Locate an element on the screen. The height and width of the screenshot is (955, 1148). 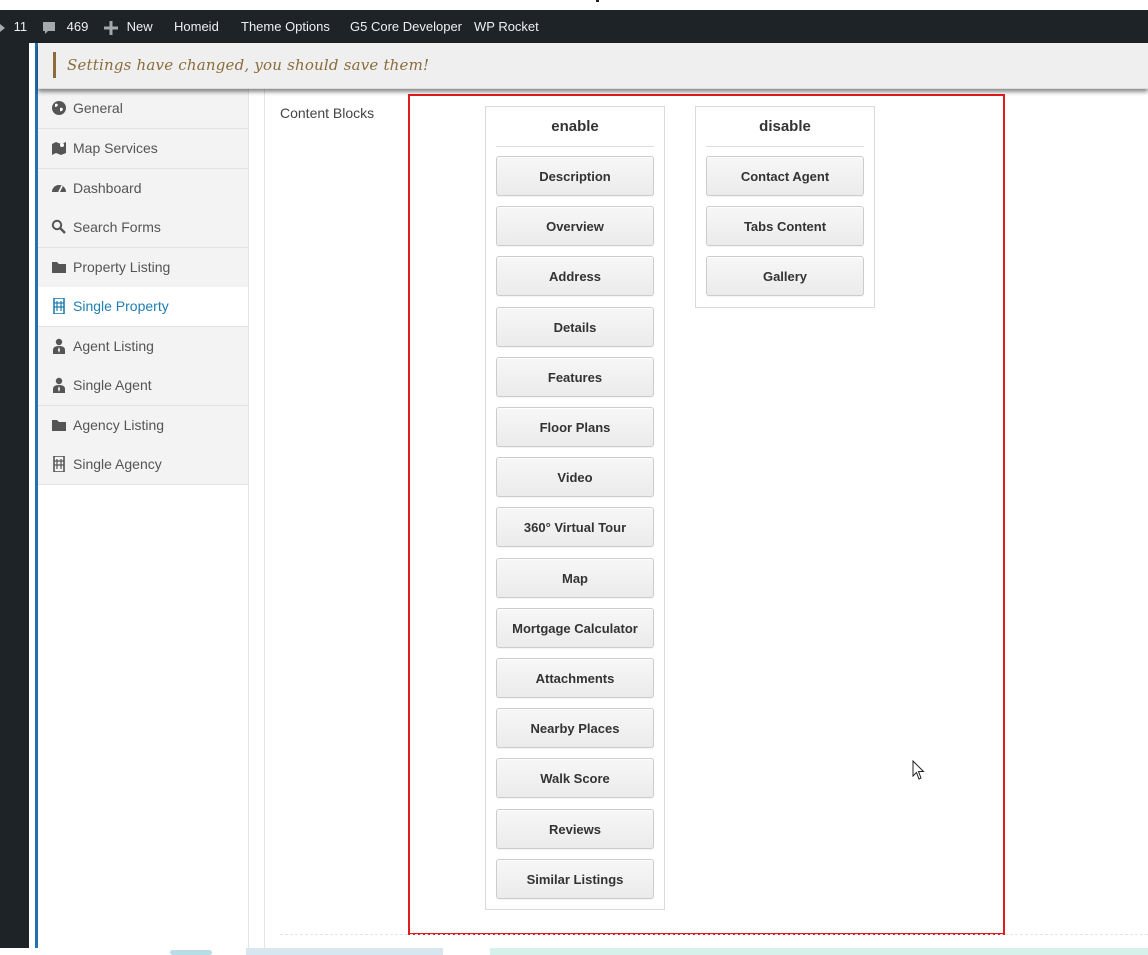
mouse-cursor-icon is located at coordinates (918, 770).